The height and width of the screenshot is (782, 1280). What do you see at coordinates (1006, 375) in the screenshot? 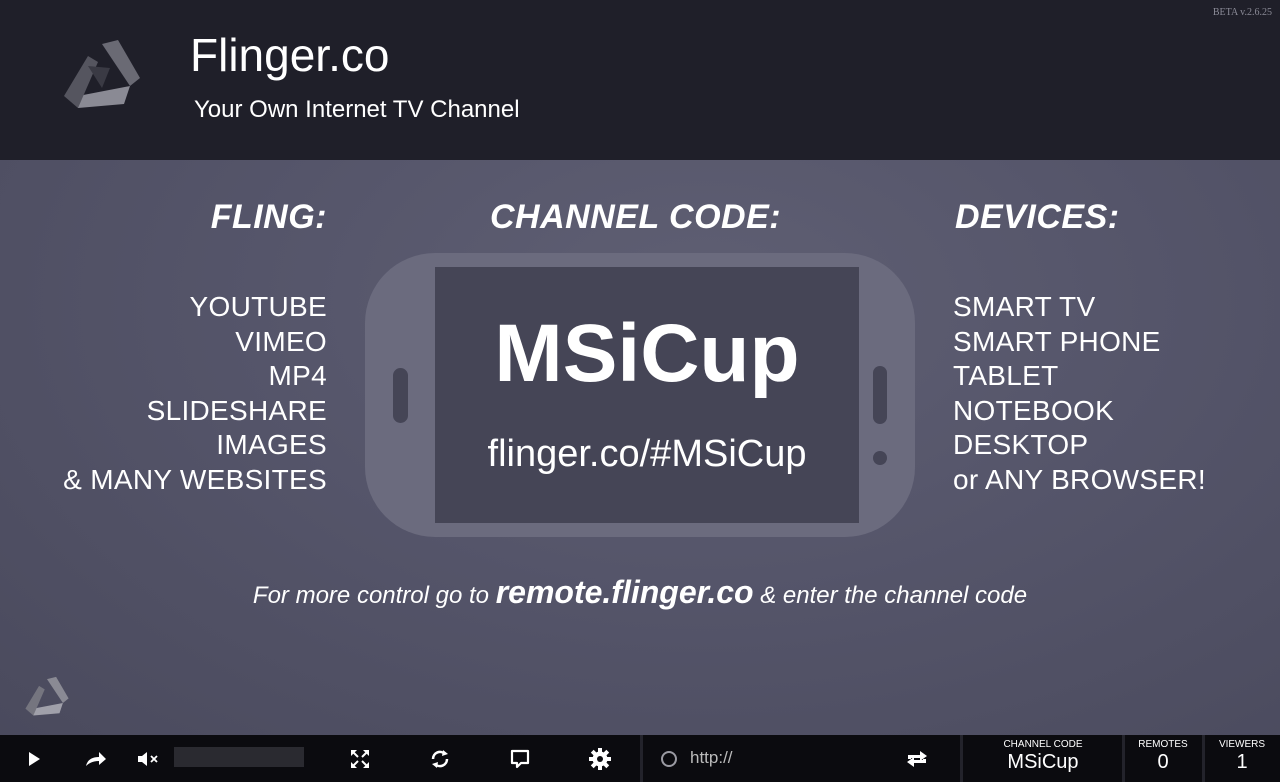
I see `list-item: TABLET` at bounding box center [1006, 375].